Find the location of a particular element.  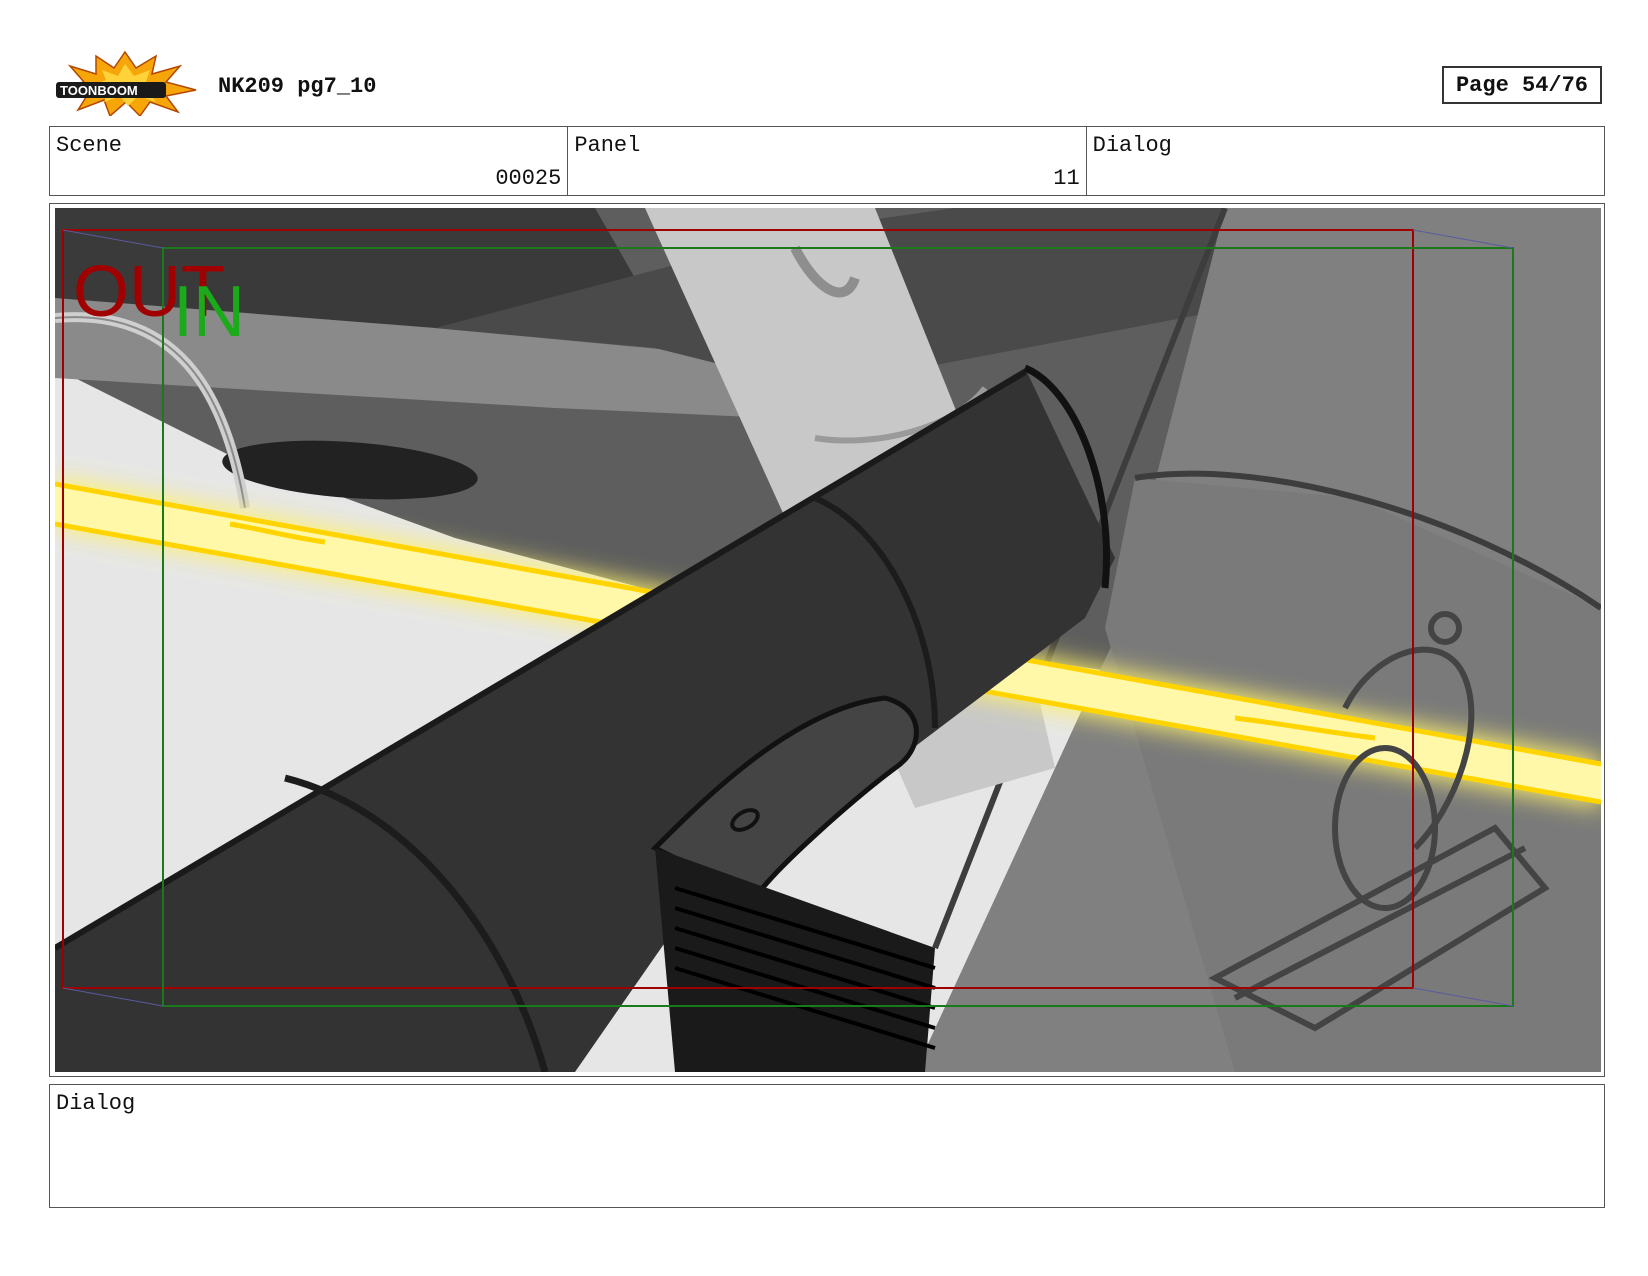

logo-text: TOONBOOM is located at coordinates (99, 90).